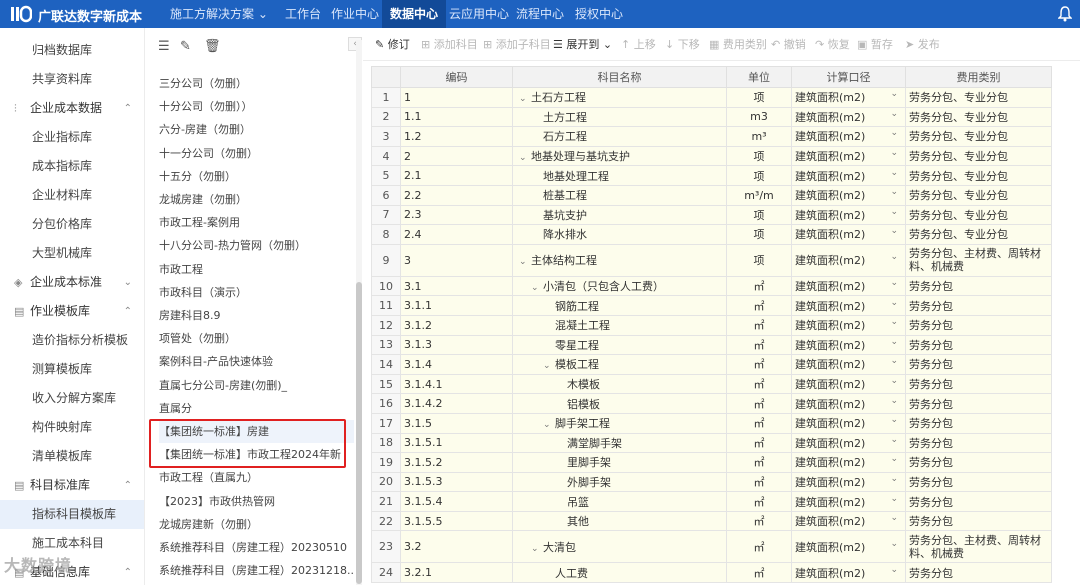 The width and height of the screenshot is (1080, 585). Describe the element at coordinates (256, 477) in the screenshot. I see `list-item: 市政工程（直属九）` at that location.